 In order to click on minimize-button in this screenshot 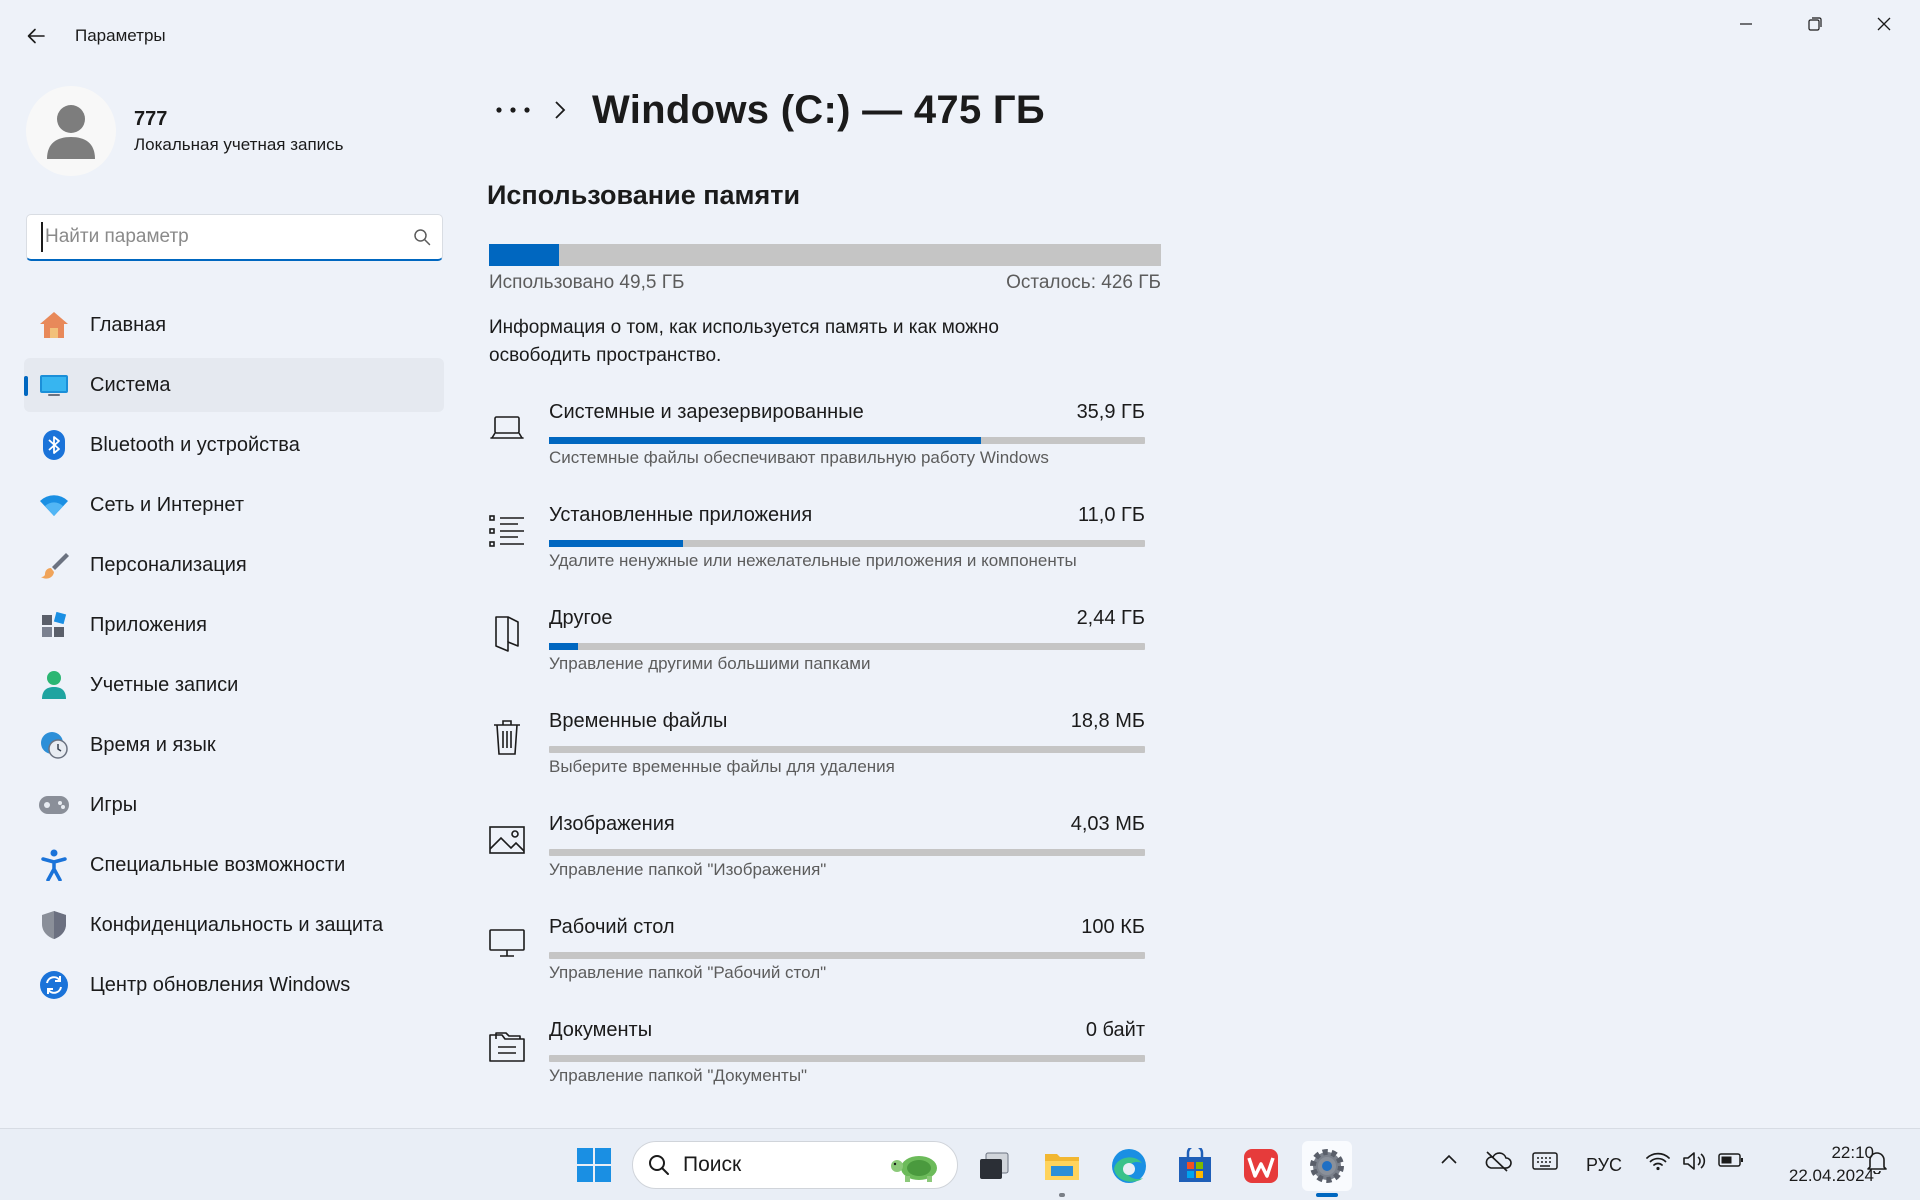, I will do `click(1746, 24)`.